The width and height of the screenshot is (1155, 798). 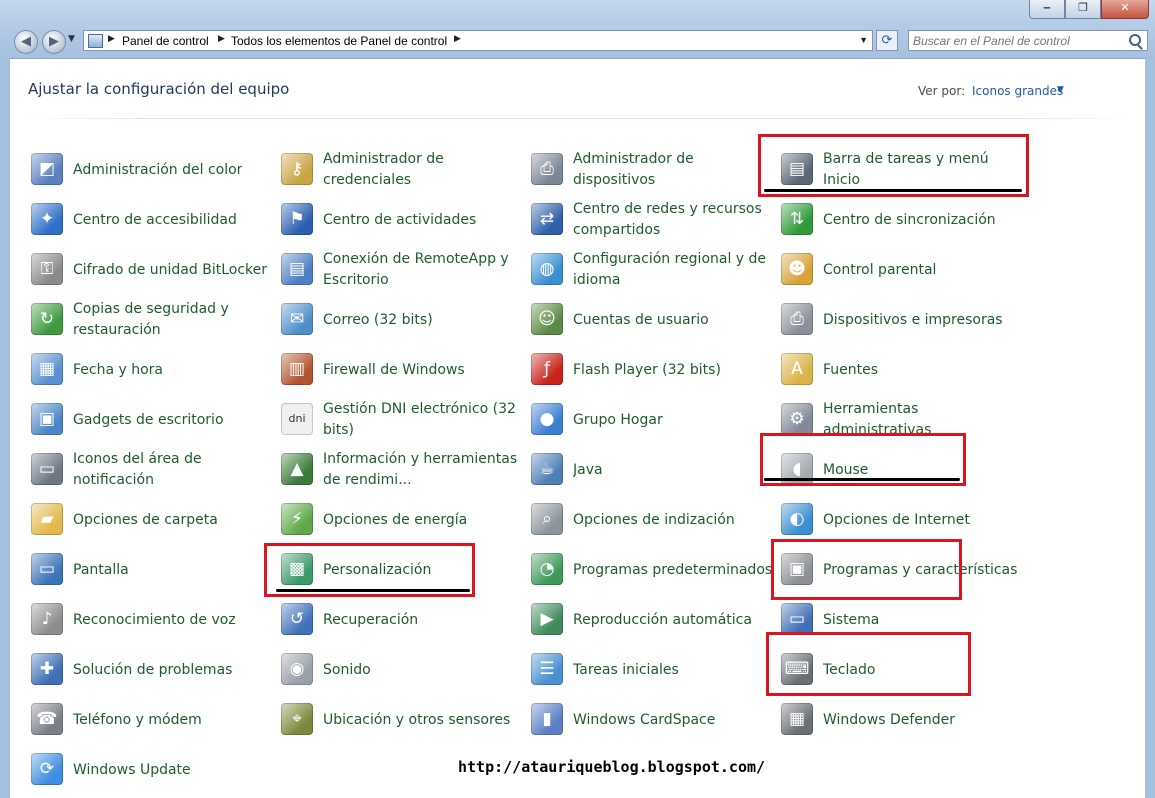 I want to click on control-panel-item: ✉ Correo (32 bits), so click(x=403, y=320).